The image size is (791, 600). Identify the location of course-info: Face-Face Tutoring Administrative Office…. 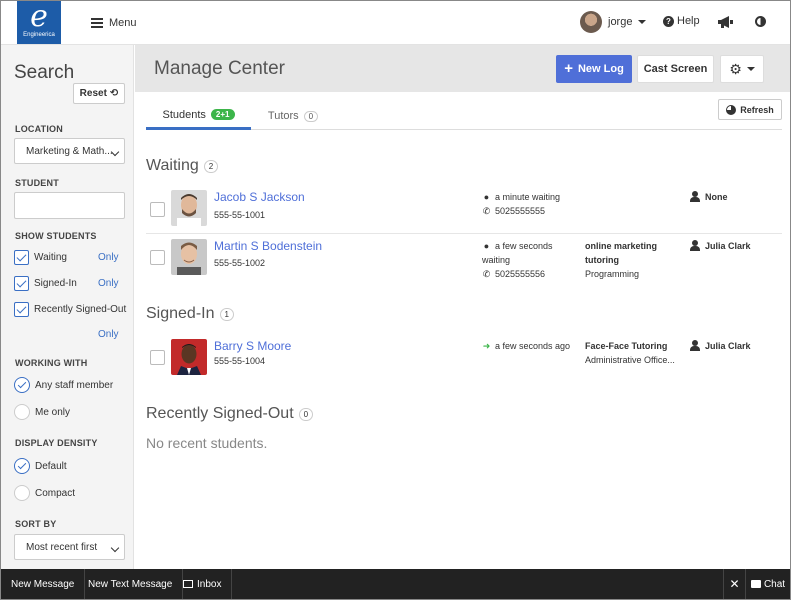
(635, 353).